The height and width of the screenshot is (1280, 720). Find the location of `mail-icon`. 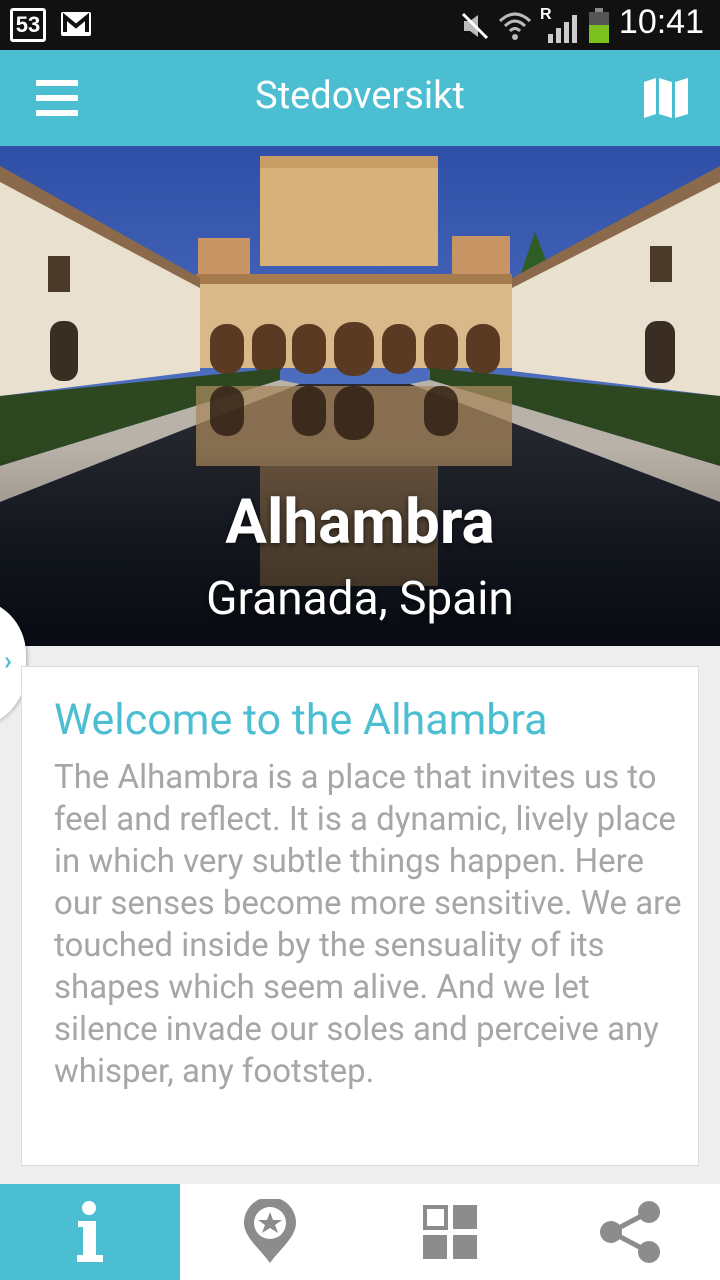

mail-icon is located at coordinates (76, 24).